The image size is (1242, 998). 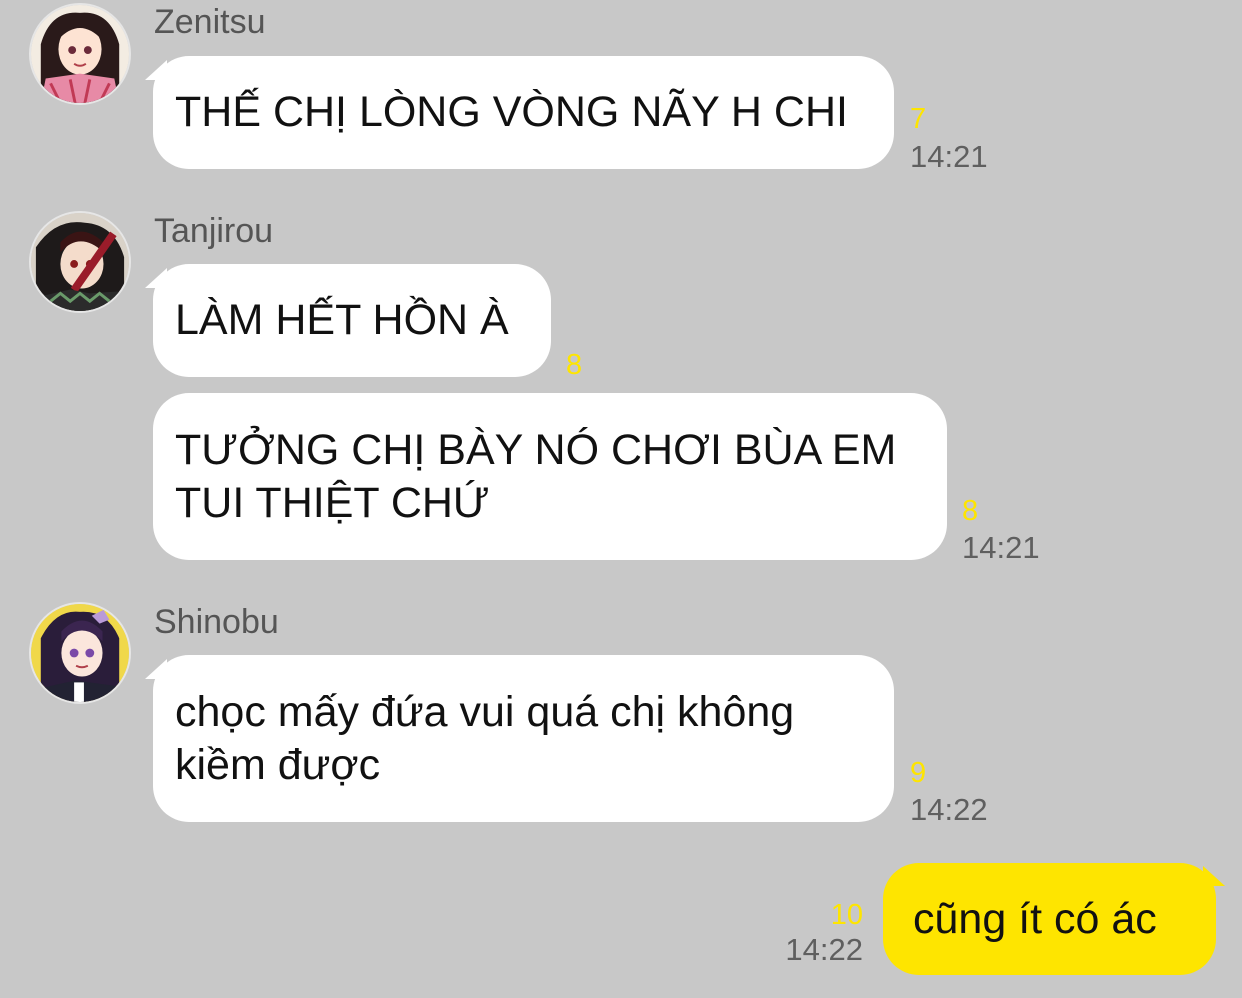 I want to click on message-bubble: THẾ CHỊ LÒNG VÒNG NÃY H CHI, so click(x=523, y=112).